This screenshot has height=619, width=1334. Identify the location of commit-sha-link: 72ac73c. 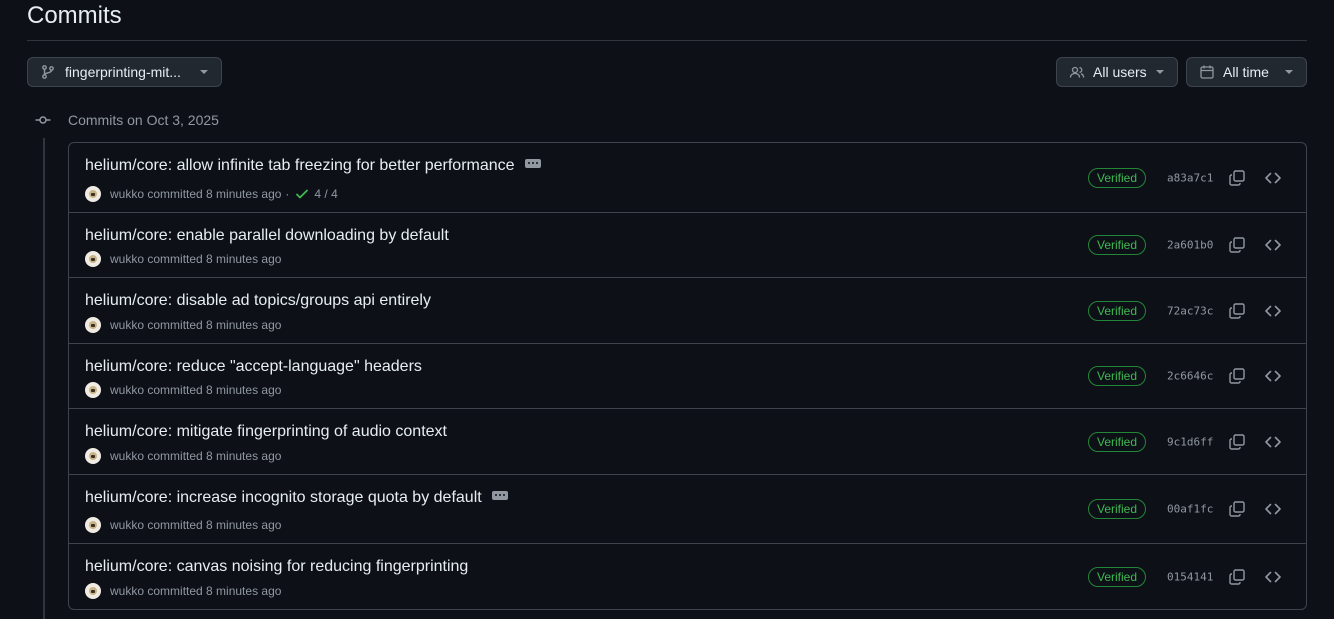
(1190, 310).